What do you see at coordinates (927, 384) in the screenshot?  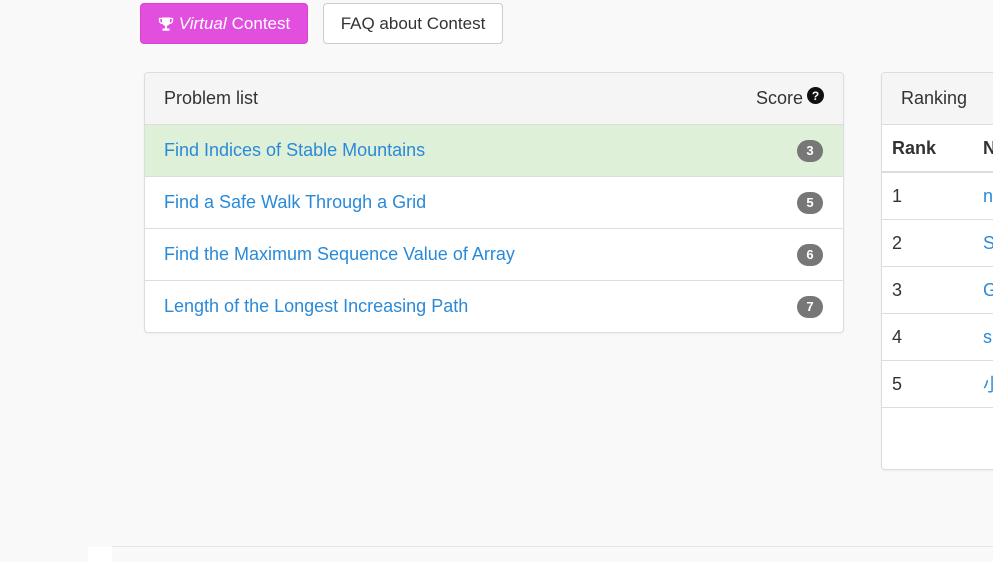 I see `rank-cell: 5` at bounding box center [927, 384].